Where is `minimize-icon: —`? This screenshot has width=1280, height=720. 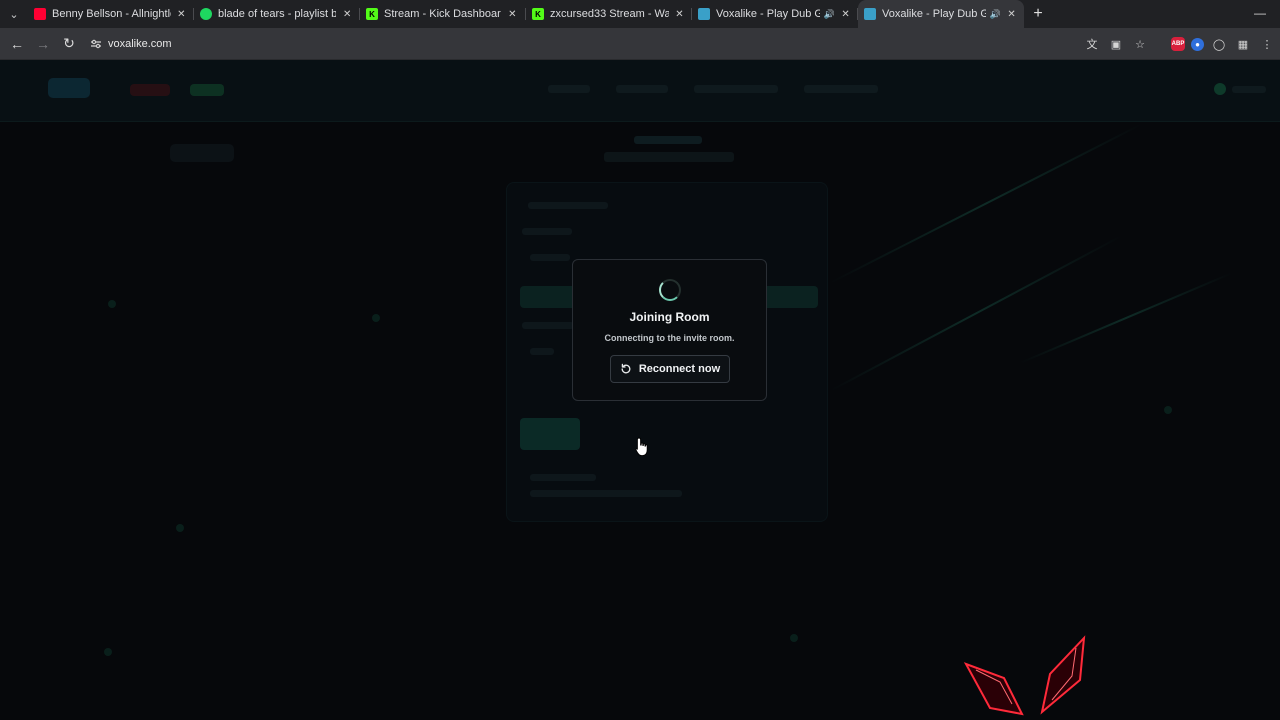
minimize-icon: — is located at coordinates (1260, 13).